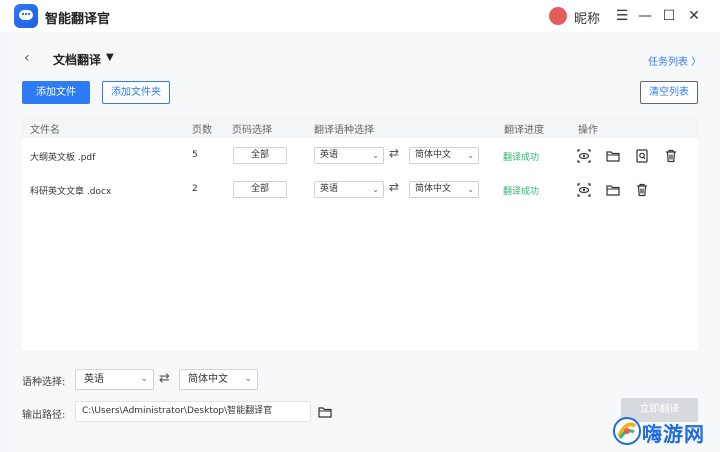  I want to click on column-header-actions: 操作, so click(588, 130).